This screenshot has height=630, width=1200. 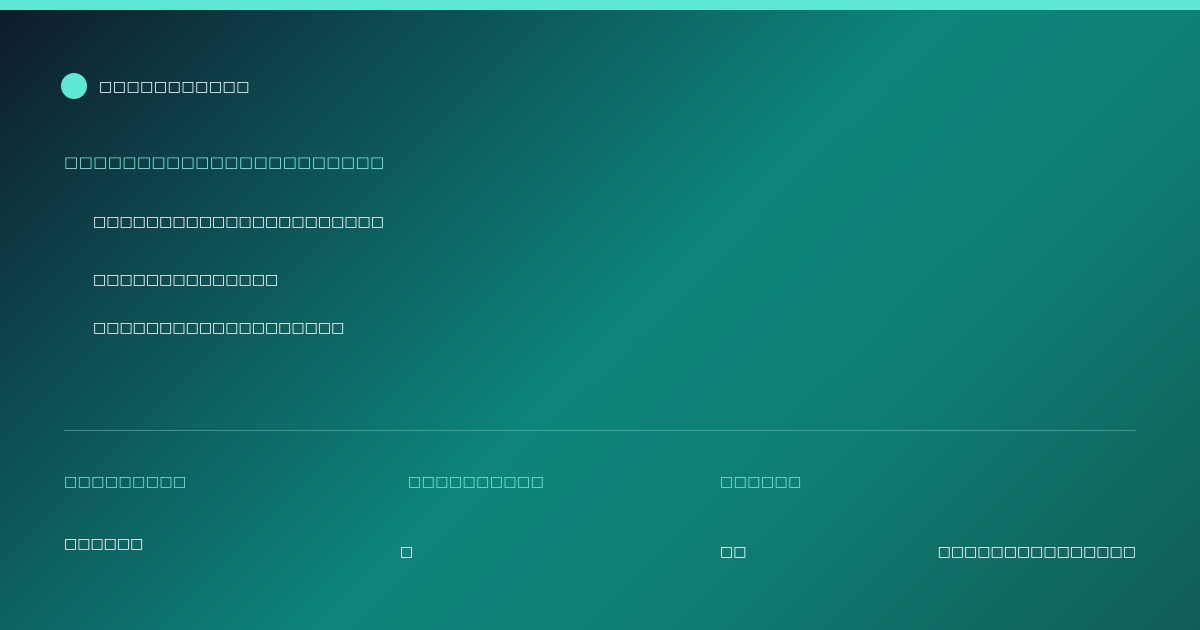 What do you see at coordinates (175, 87) in the screenshot?
I see `brand-name: □□□□□□□□□□□` at bounding box center [175, 87].